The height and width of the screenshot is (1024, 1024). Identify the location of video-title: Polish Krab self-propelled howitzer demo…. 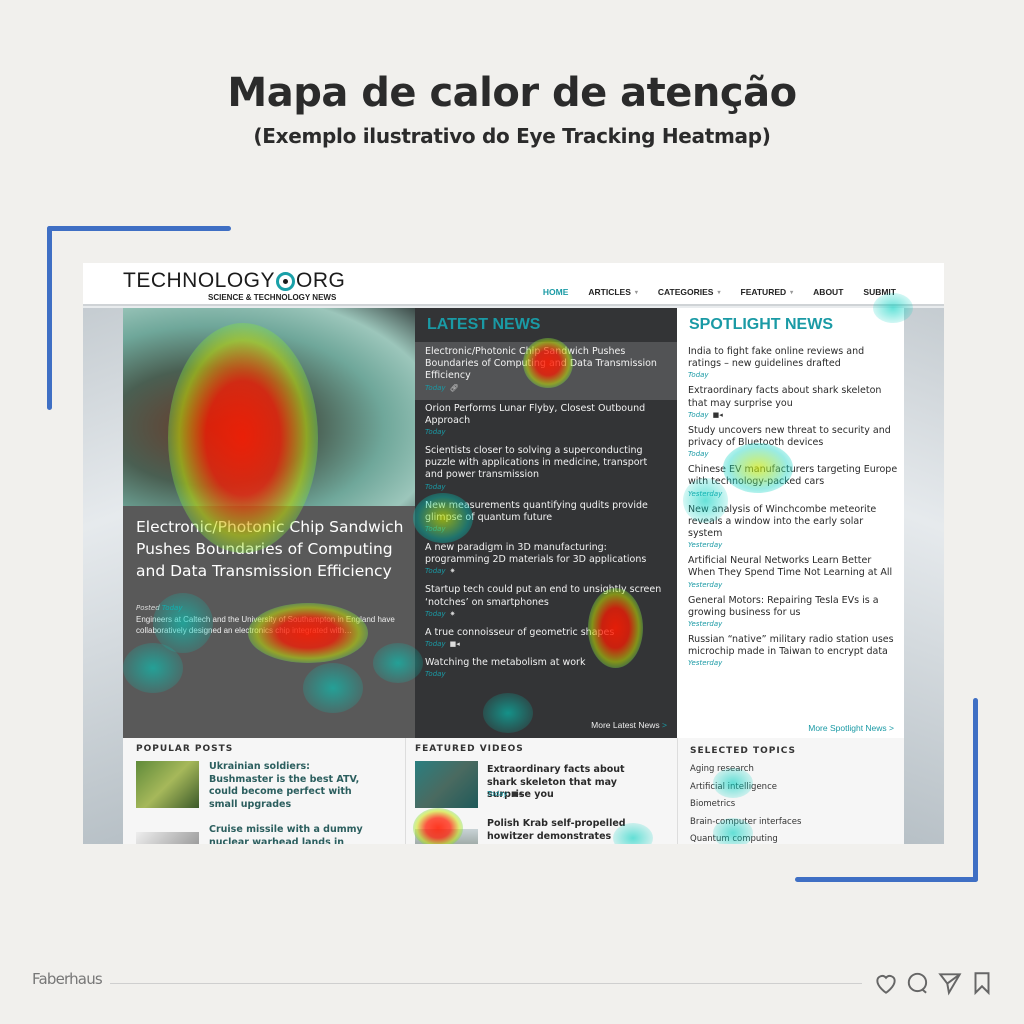
(572, 830).